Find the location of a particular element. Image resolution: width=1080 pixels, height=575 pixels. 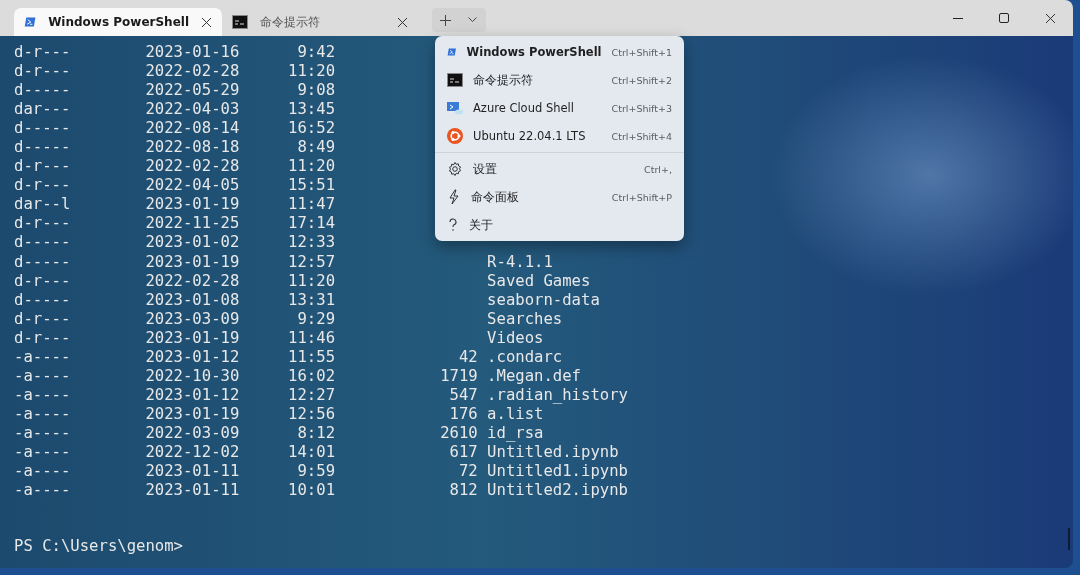

minimize-icon is located at coordinates (958, 18).